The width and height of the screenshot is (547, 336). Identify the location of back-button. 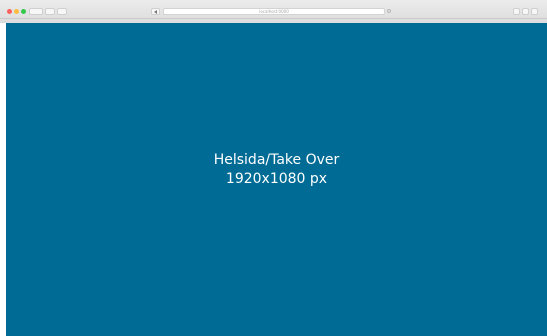
(50, 11).